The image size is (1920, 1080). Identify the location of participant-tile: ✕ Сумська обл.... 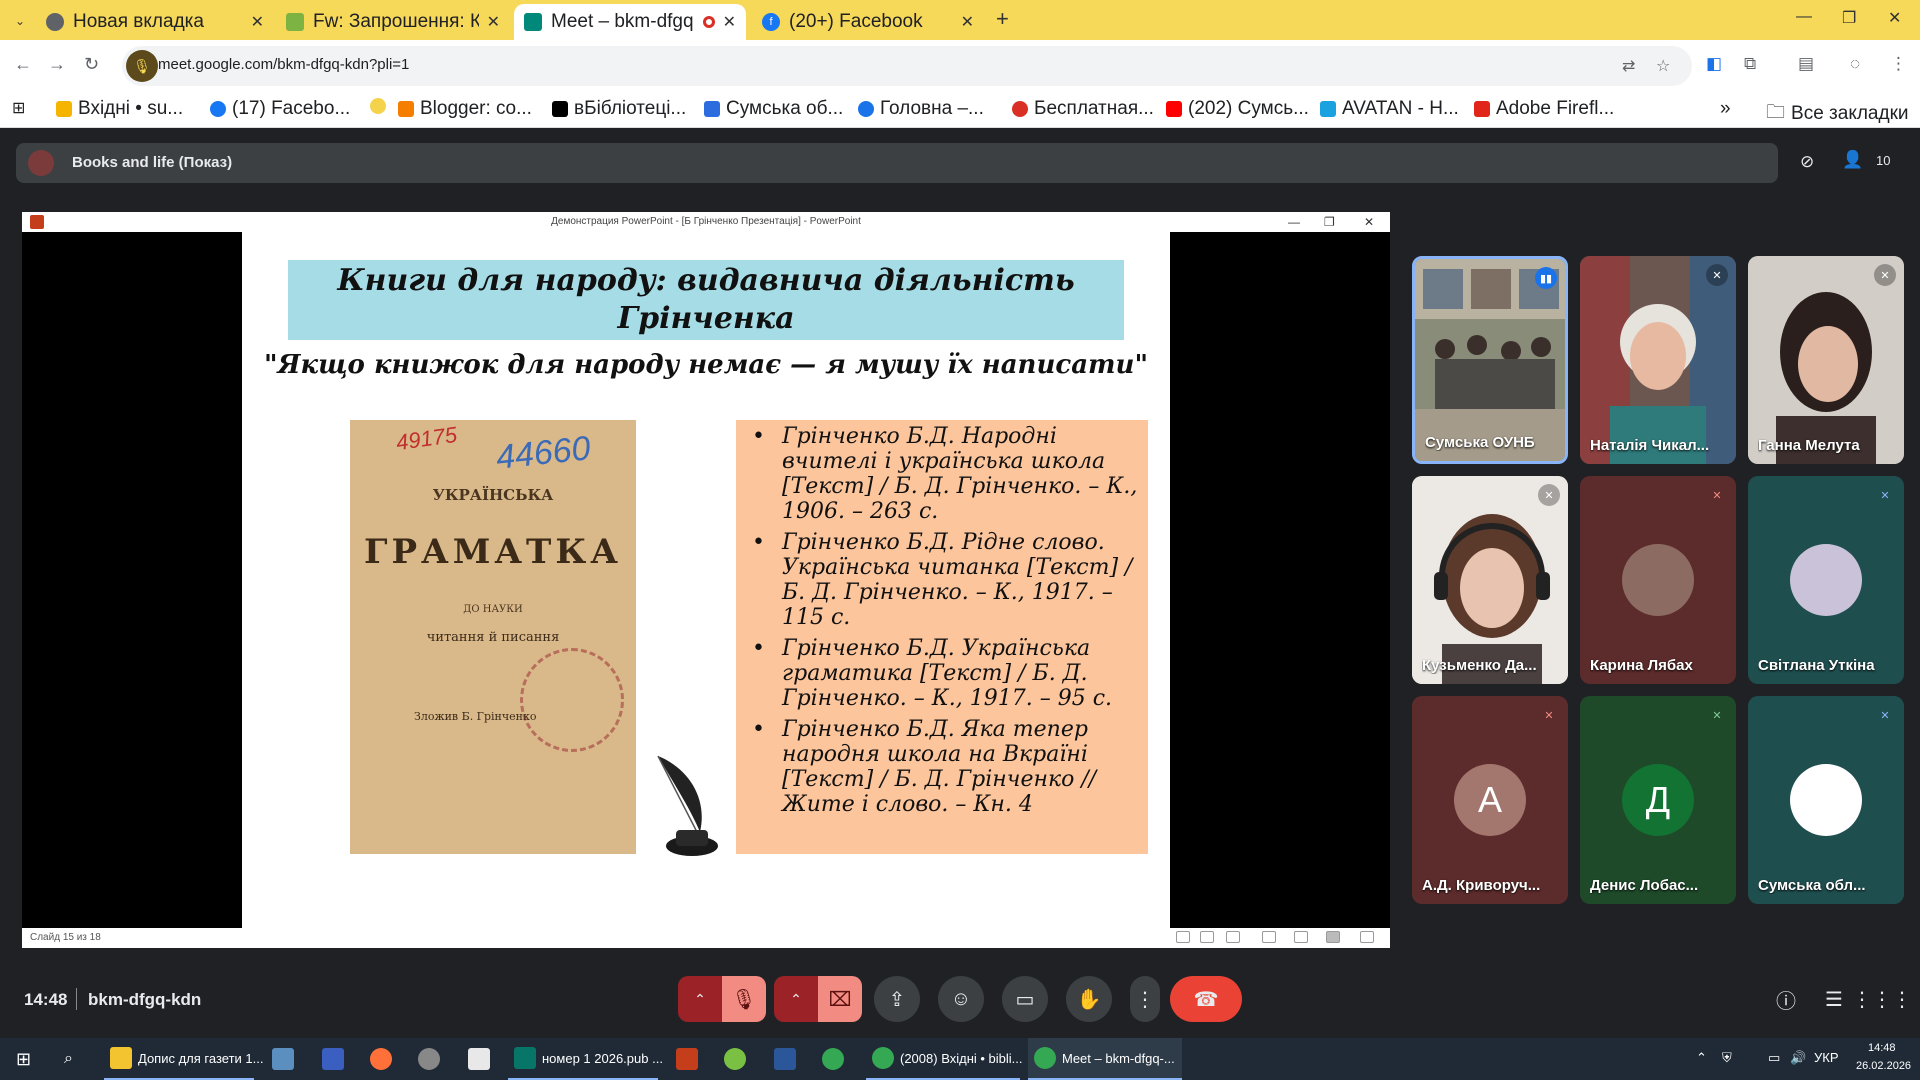
(1826, 800).